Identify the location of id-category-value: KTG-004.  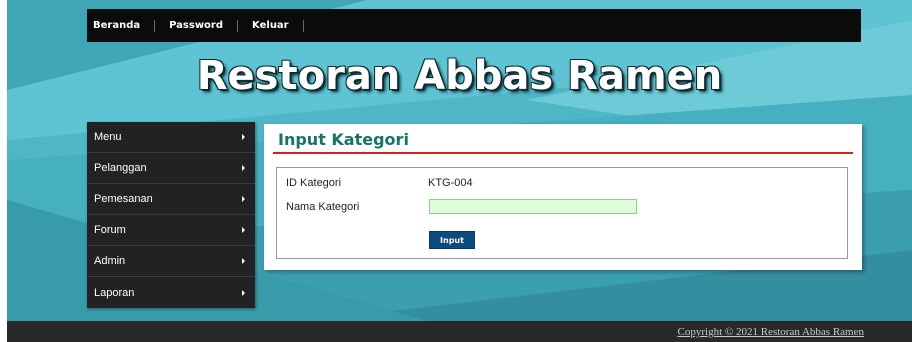
(450, 183).